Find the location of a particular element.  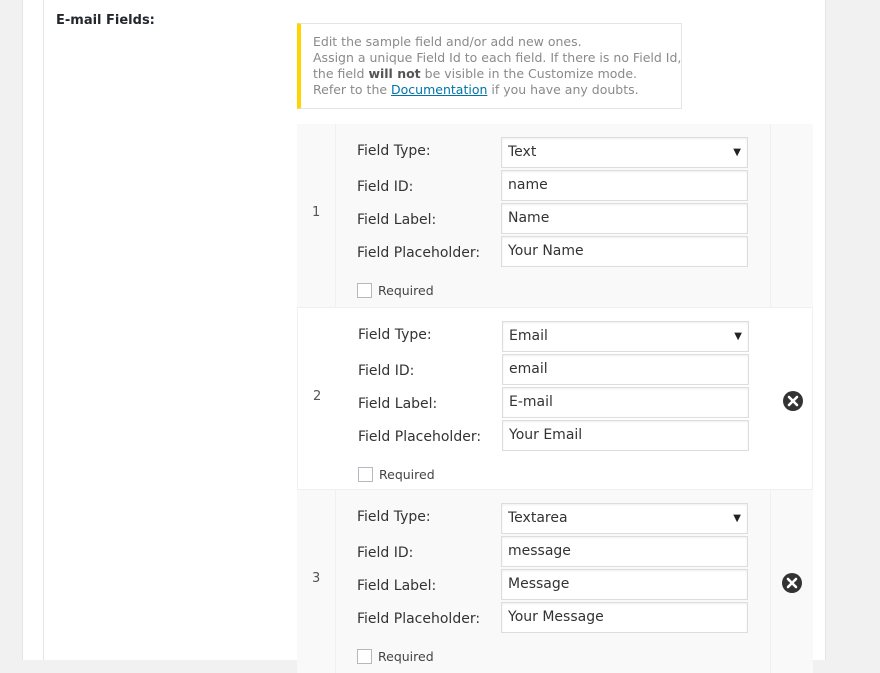

field-type-select: Textarea ▼ is located at coordinates (624, 518).